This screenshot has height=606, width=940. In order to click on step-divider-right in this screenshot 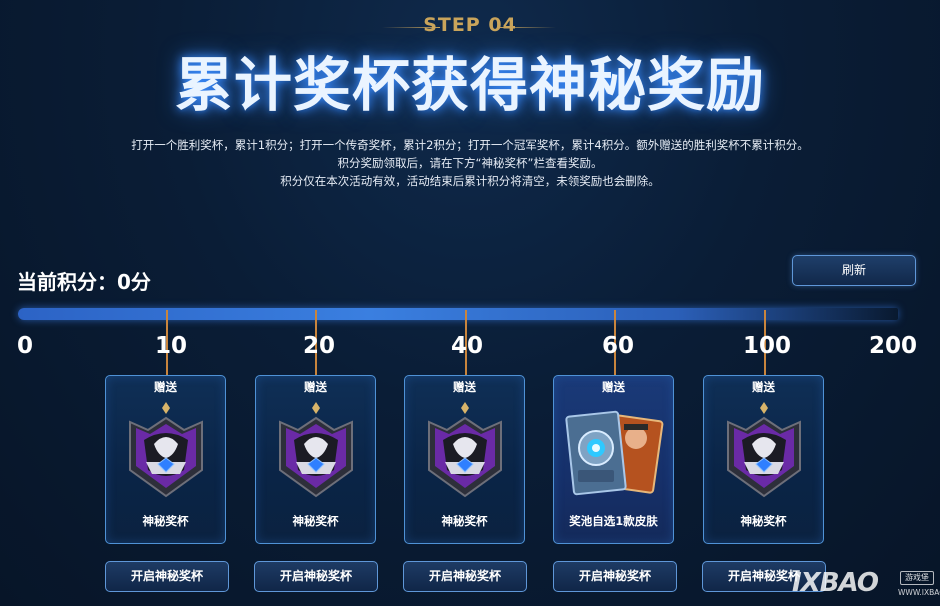, I will do `click(527, 27)`.